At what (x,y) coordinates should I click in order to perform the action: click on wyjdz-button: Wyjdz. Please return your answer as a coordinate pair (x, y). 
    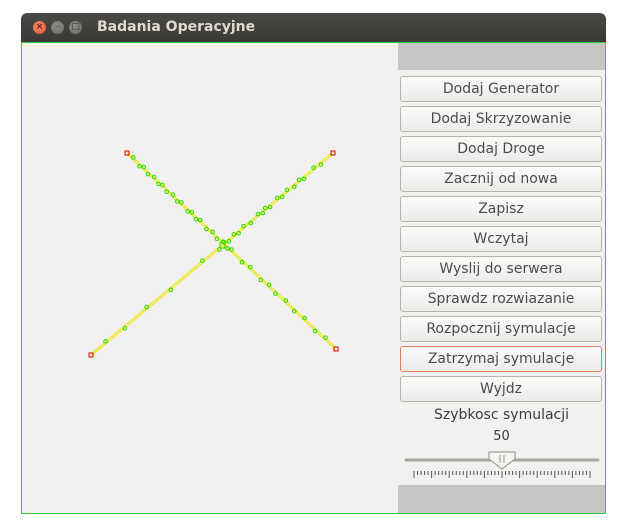
    Looking at the image, I should click on (501, 389).